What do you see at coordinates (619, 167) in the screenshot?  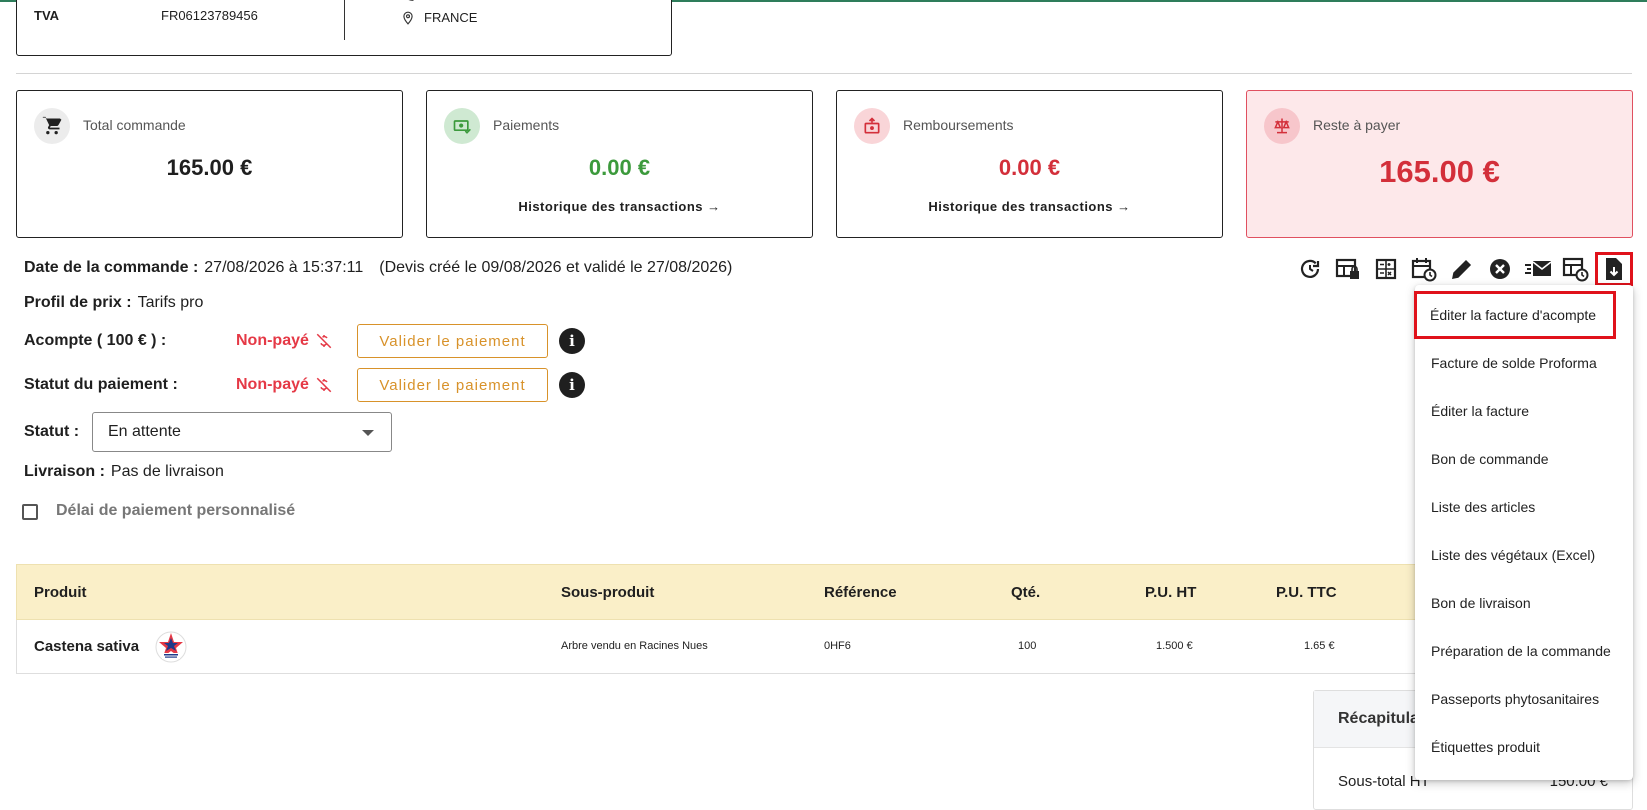 I see `paiements-amount: 0.00 €` at bounding box center [619, 167].